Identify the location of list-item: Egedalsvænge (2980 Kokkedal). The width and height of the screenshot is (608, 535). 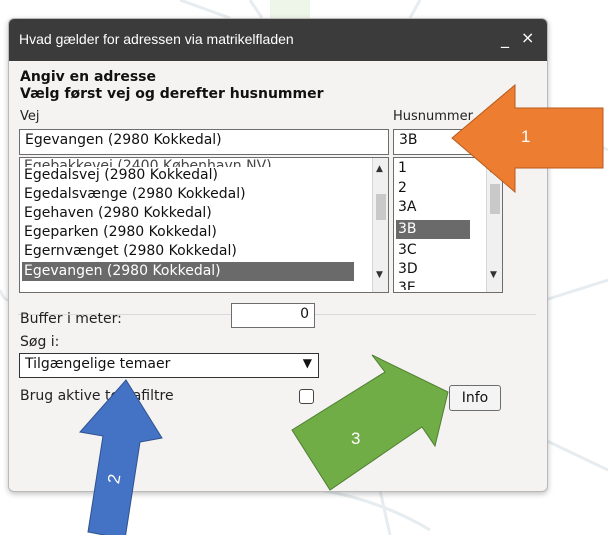
(134, 194).